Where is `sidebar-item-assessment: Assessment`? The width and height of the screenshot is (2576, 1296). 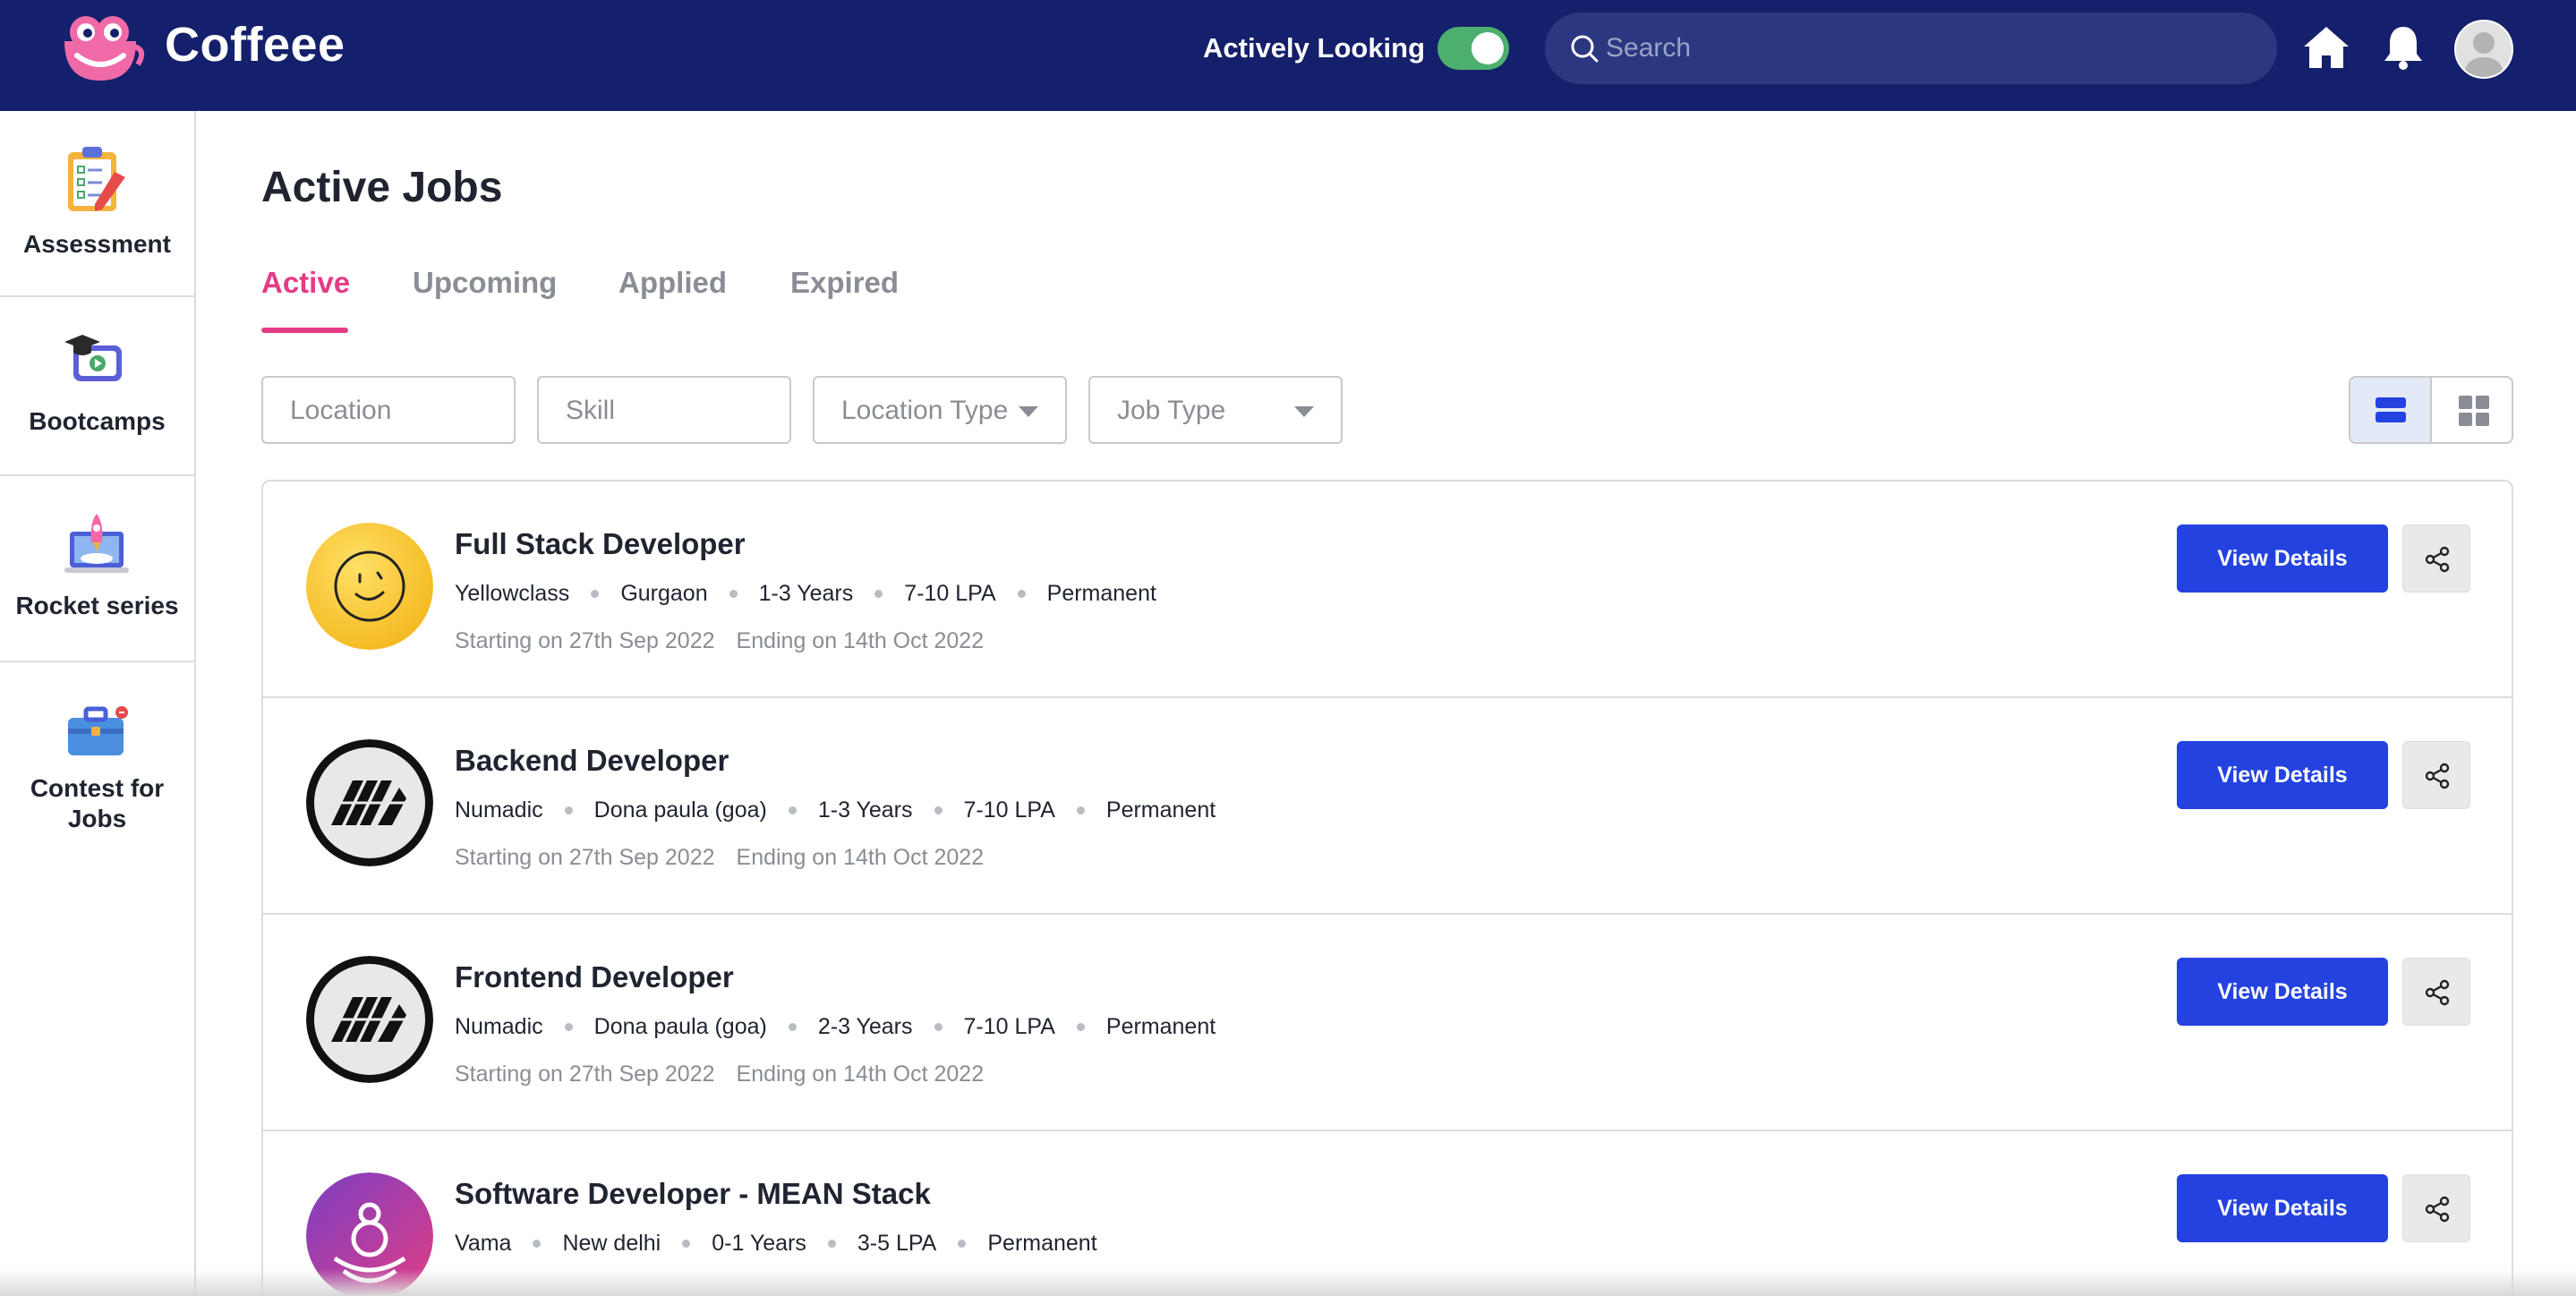 sidebar-item-assessment: Assessment is located at coordinates (97, 204).